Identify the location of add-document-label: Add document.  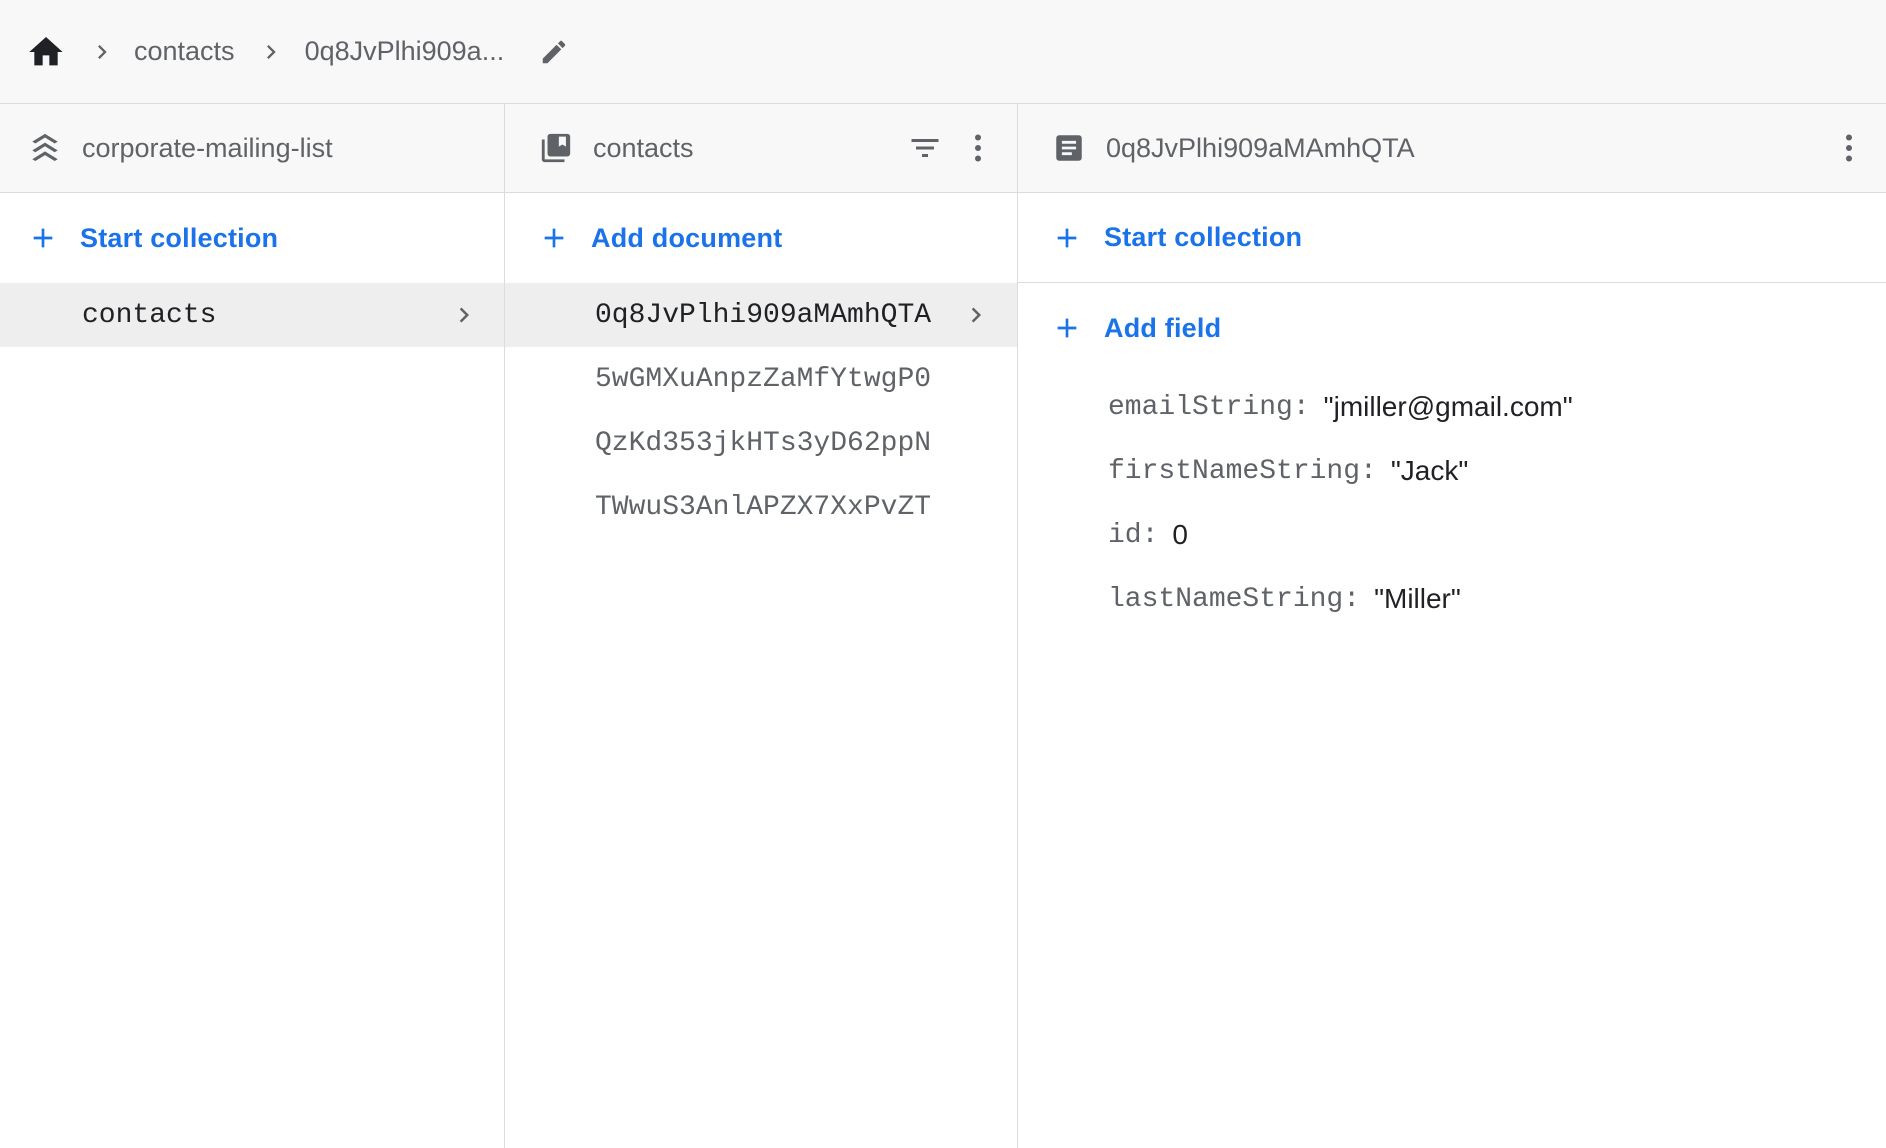
(687, 237).